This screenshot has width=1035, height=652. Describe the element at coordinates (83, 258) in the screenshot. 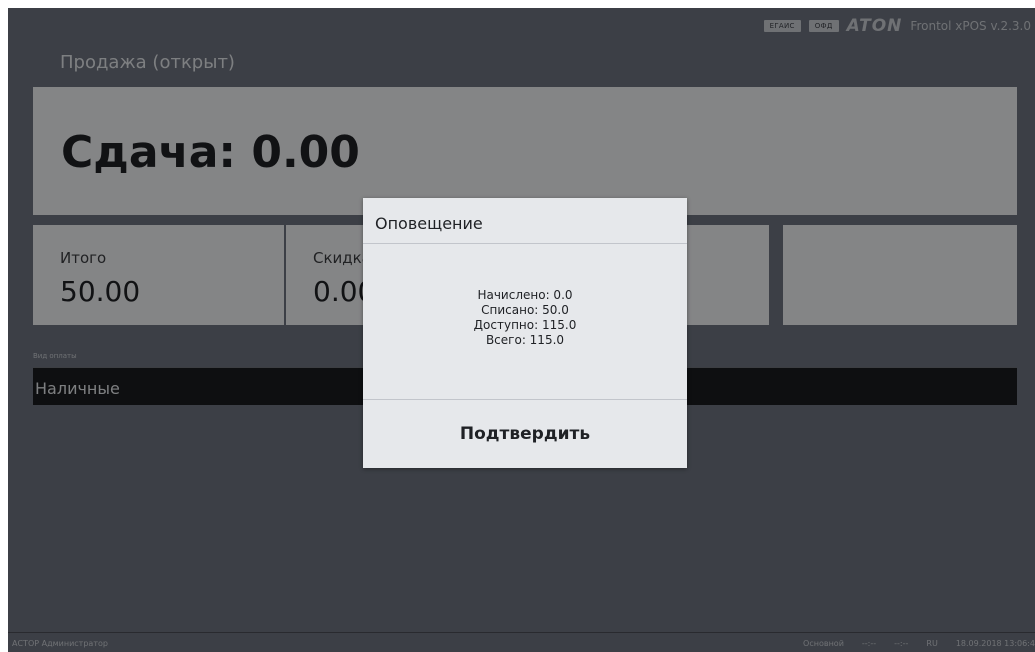

I see `tile-label: Итого` at that location.